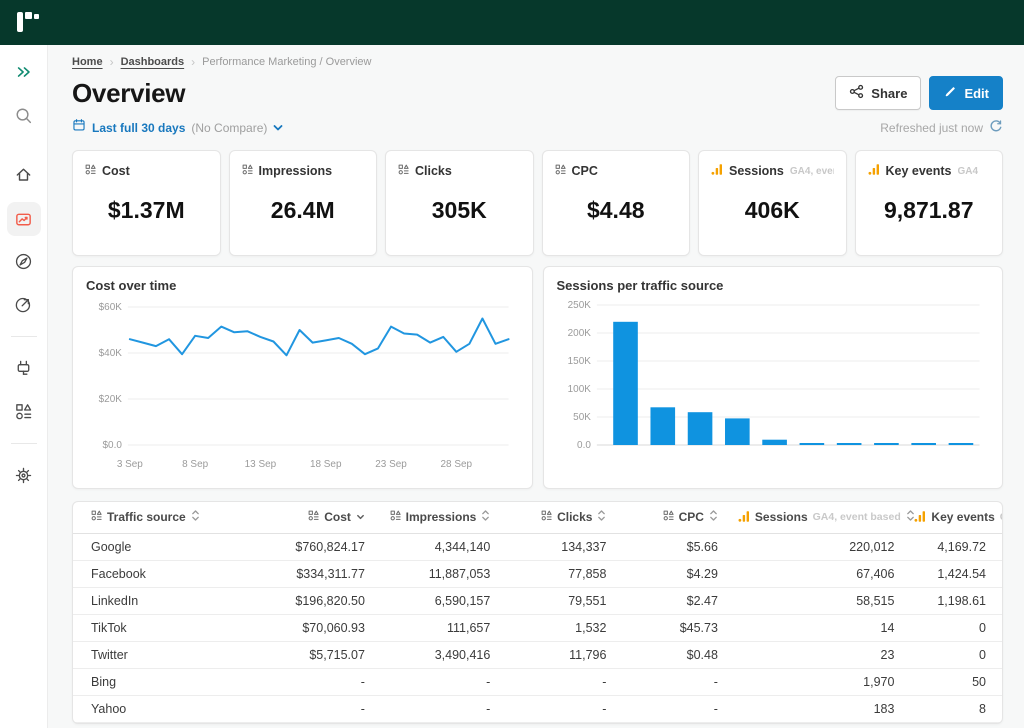 The image size is (1024, 728). What do you see at coordinates (441, 517) in the screenshot?
I see `column-label: Impressions` at bounding box center [441, 517].